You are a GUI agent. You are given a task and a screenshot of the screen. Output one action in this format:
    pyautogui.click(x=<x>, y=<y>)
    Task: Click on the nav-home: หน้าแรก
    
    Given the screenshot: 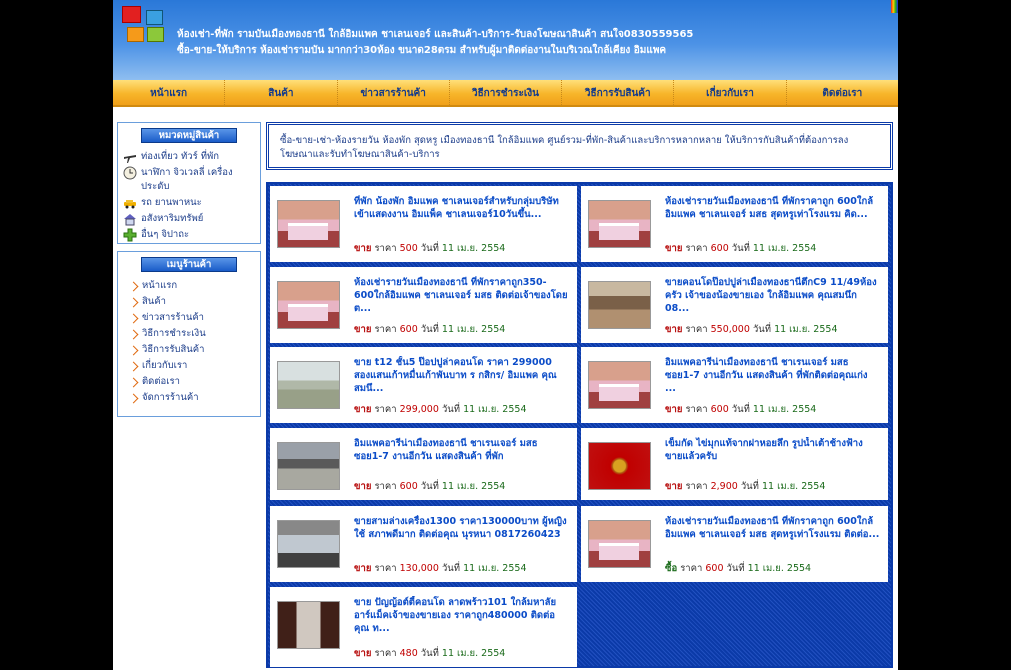 What is the action you would take?
    pyautogui.click(x=169, y=92)
    